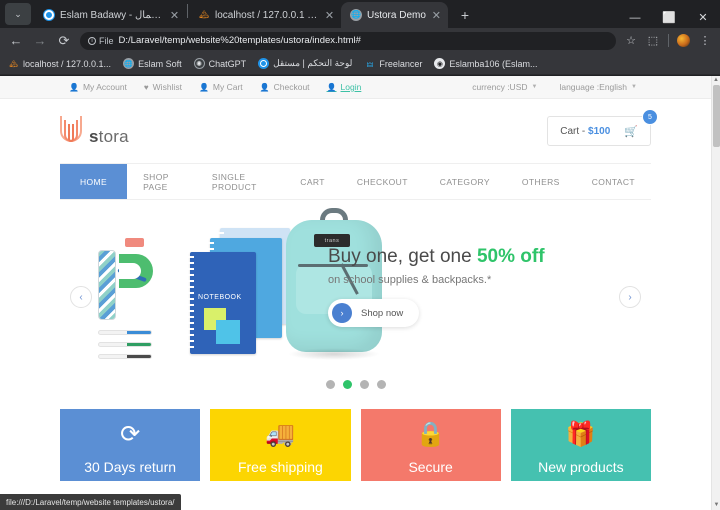  I want to click on top-bar-selectors: currency :USD ▼ language :English ▼, so click(554, 87).